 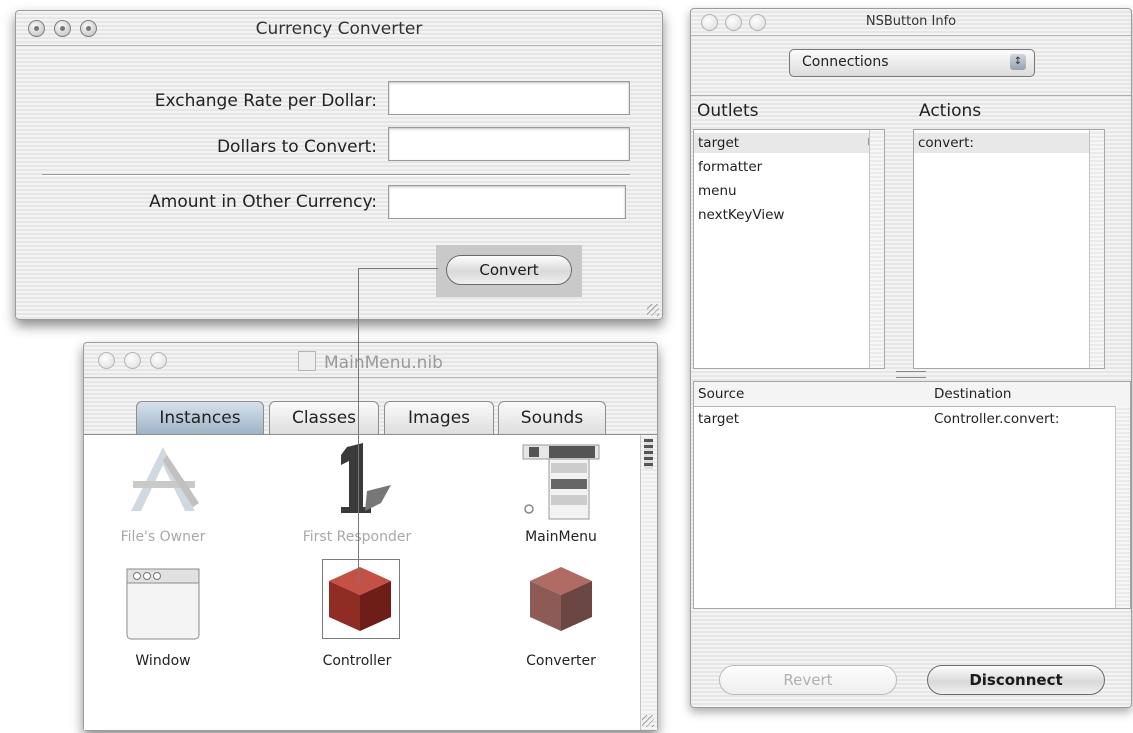 What do you see at coordinates (358, 425) in the screenshot?
I see `connection-line-vertical` at bounding box center [358, 425].